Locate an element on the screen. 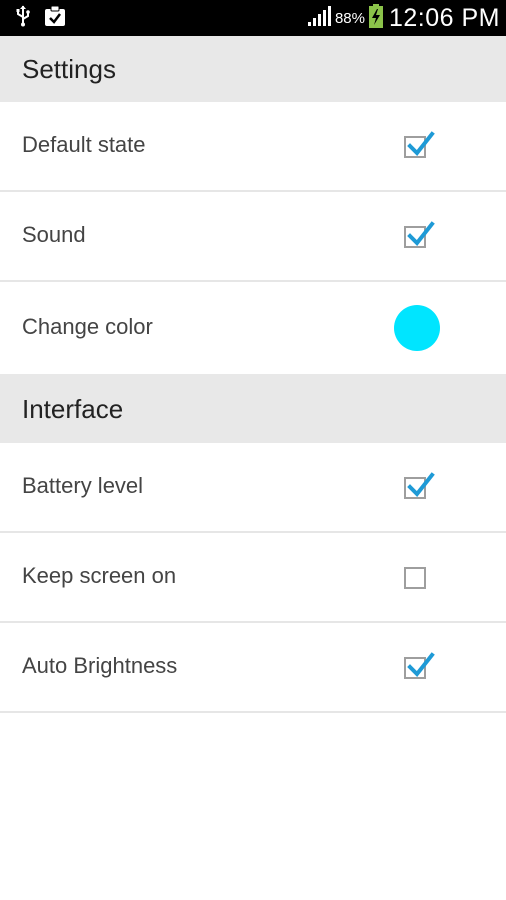  signal-icon is located at coordinates (319, 18).